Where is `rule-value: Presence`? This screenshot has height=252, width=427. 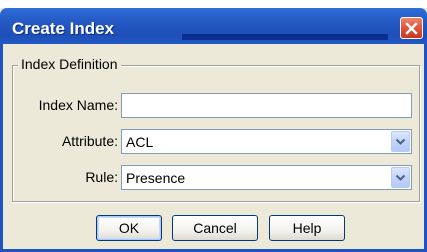
rule-value: Presence is located at coordinates (156, 178).